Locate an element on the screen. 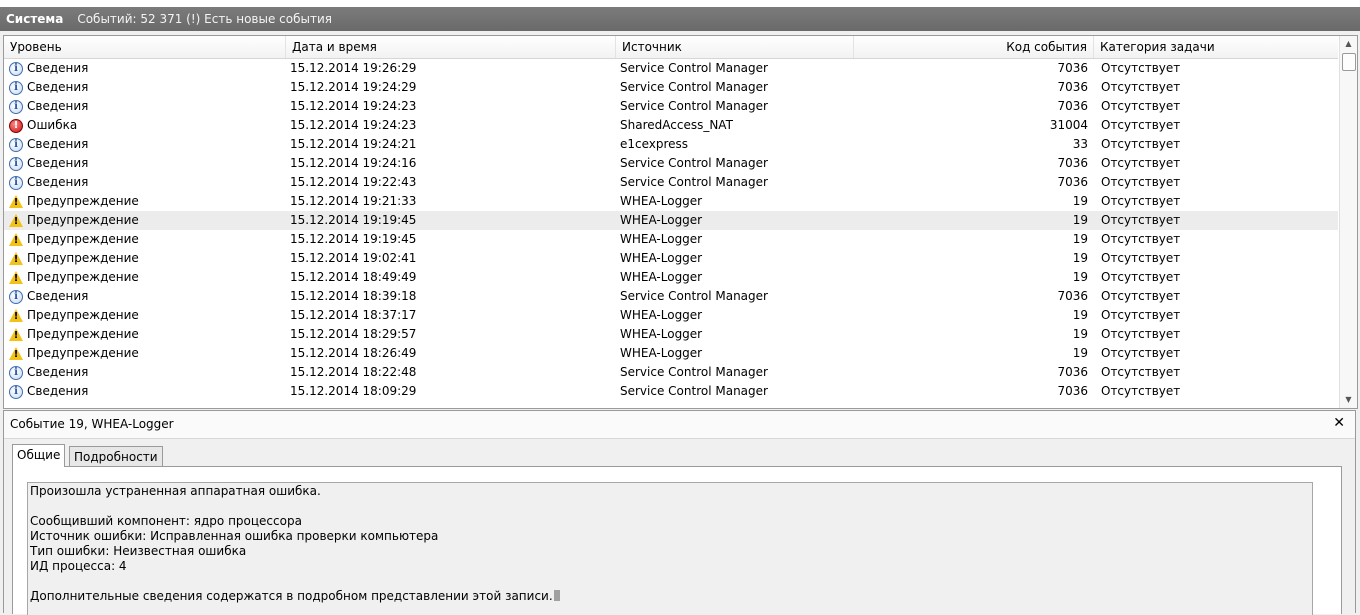 This screenshot has height=615, width=1360. description-line: ИД процесса: 4 is located at coordinates (78, 566).